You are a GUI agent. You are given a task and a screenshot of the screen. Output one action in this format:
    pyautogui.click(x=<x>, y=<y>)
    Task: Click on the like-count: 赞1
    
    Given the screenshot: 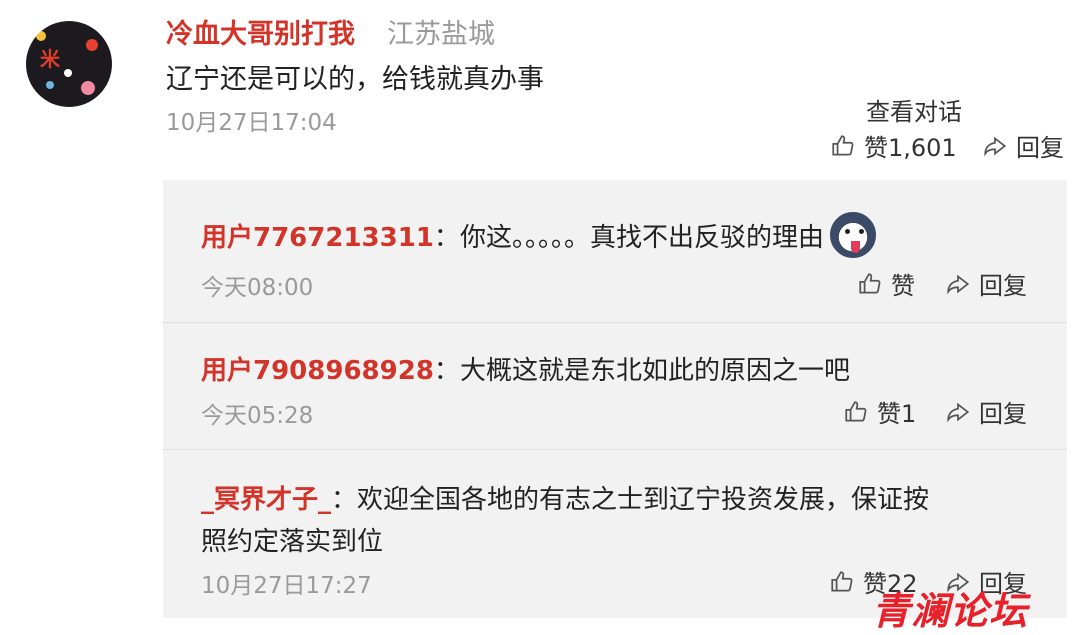 What is the action you would take?
    pyautogui.click(x=897, y=414)
    